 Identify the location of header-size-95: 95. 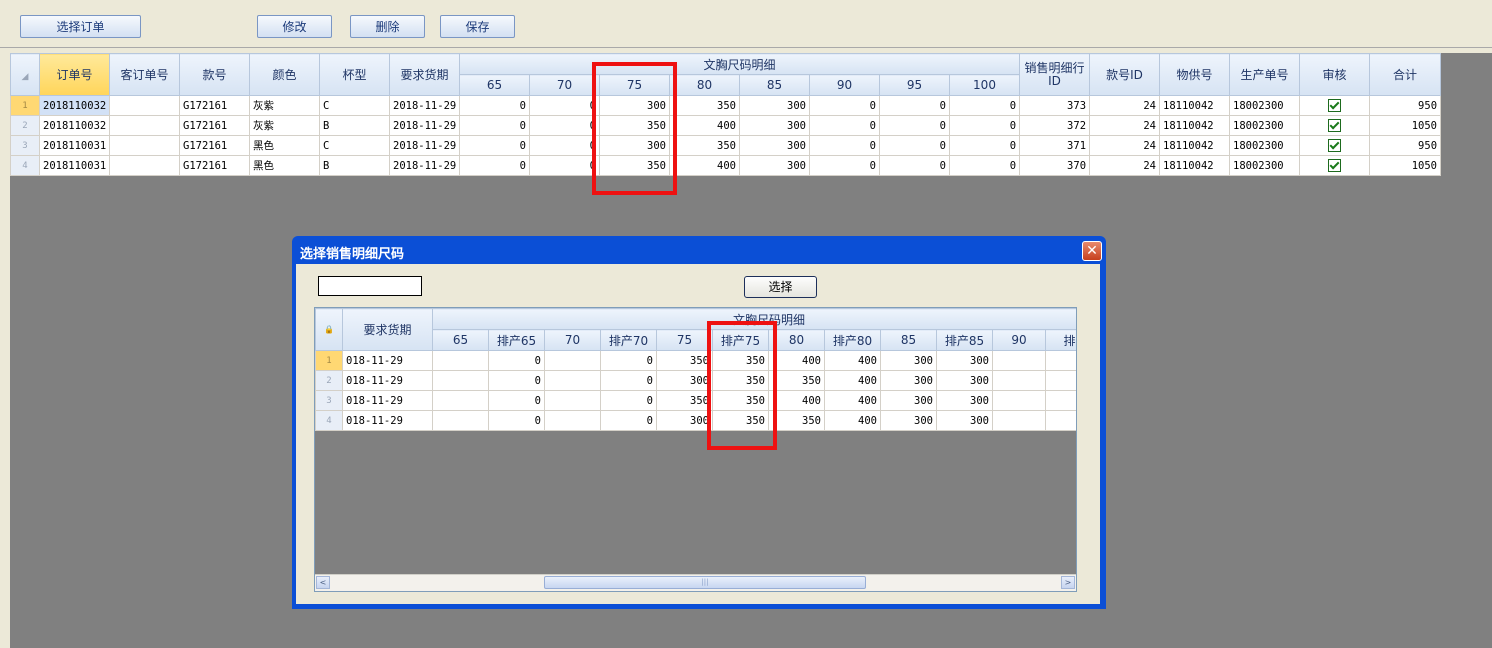
(914, 85).